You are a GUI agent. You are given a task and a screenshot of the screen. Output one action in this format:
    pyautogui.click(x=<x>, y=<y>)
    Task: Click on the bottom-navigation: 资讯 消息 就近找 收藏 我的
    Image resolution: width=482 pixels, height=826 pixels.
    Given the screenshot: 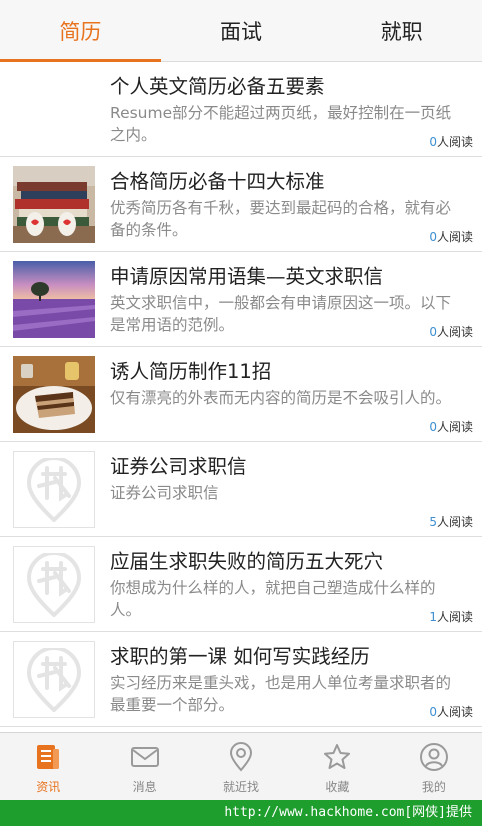 What is the action you would take?
    pyautogui.click(x=241, y=766)
    